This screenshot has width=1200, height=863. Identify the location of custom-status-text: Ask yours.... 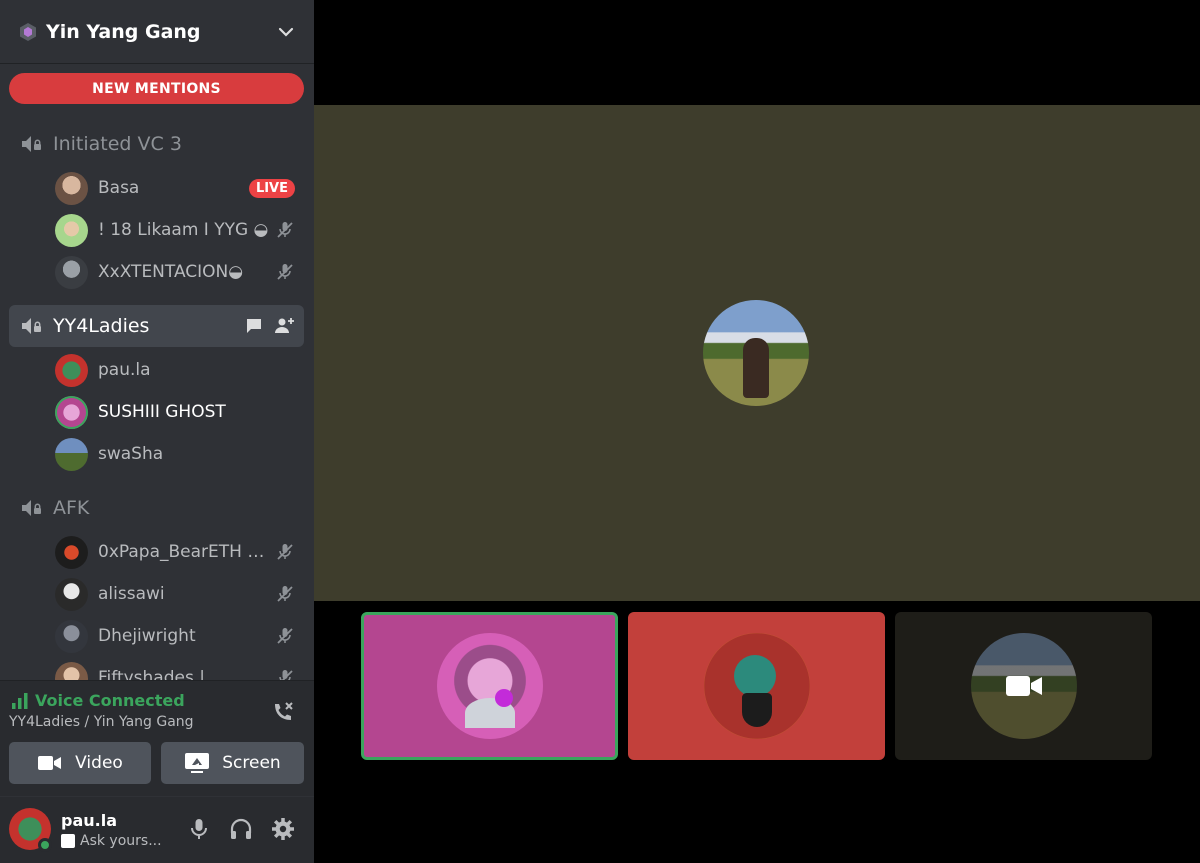
(121, 841).